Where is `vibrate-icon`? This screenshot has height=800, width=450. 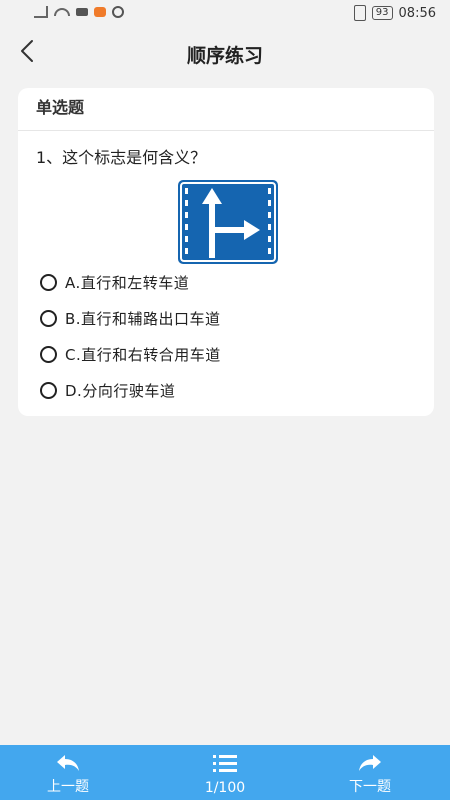 vibrate-icon is located at coordinates (359, 13).